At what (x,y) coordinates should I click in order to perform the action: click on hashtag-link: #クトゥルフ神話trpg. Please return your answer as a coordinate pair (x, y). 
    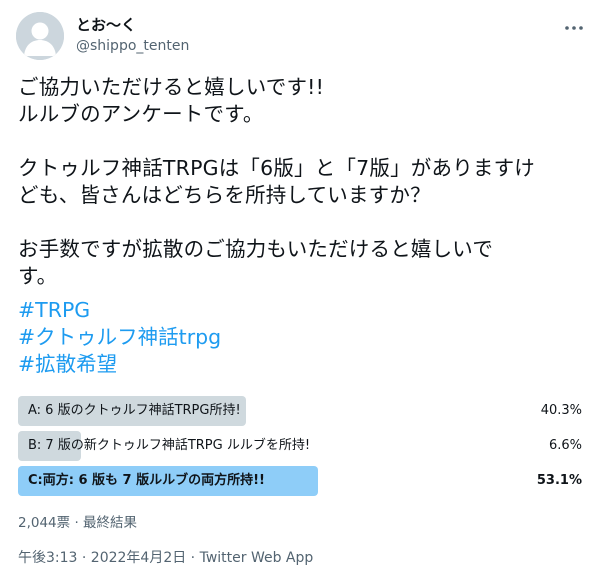
    Looking at the image, I should click on (119, 337).